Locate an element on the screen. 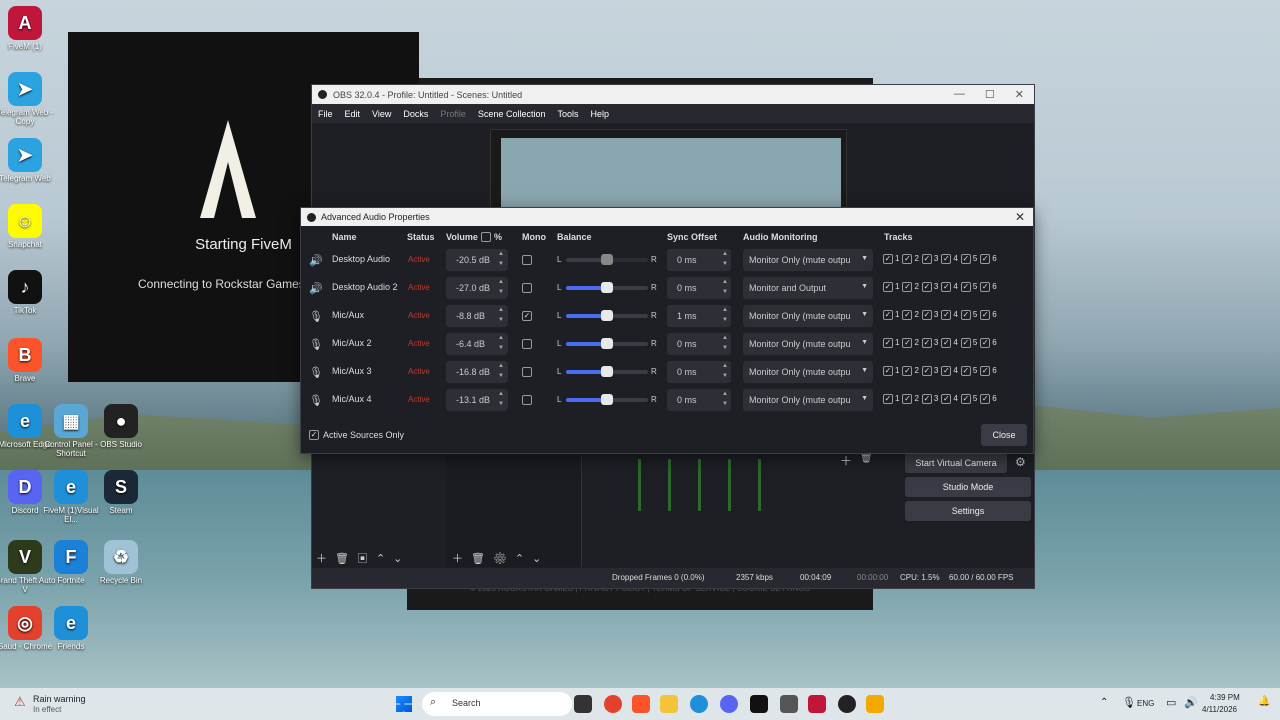 This screenshot has height=720, width=1280. task-view-icon is located at coordinates (583, 704).